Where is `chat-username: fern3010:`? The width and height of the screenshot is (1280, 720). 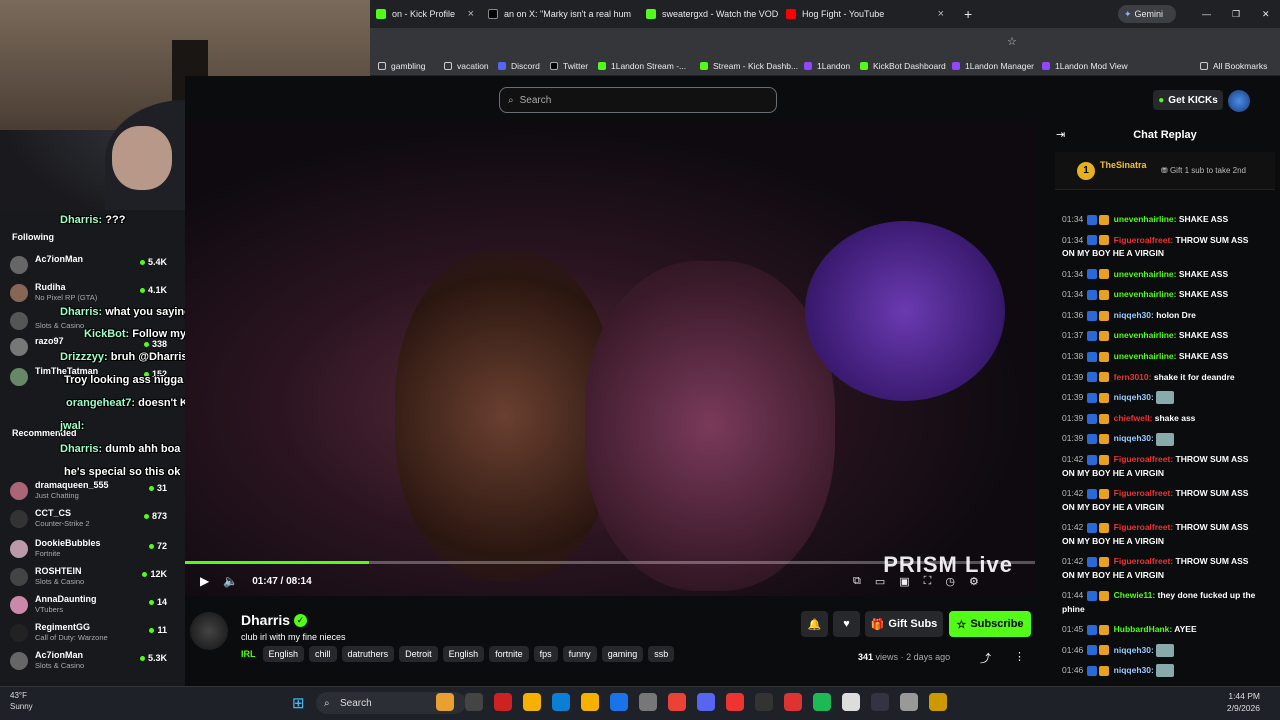
chat-username: fern3010: is located at coordinates (1133, 377).